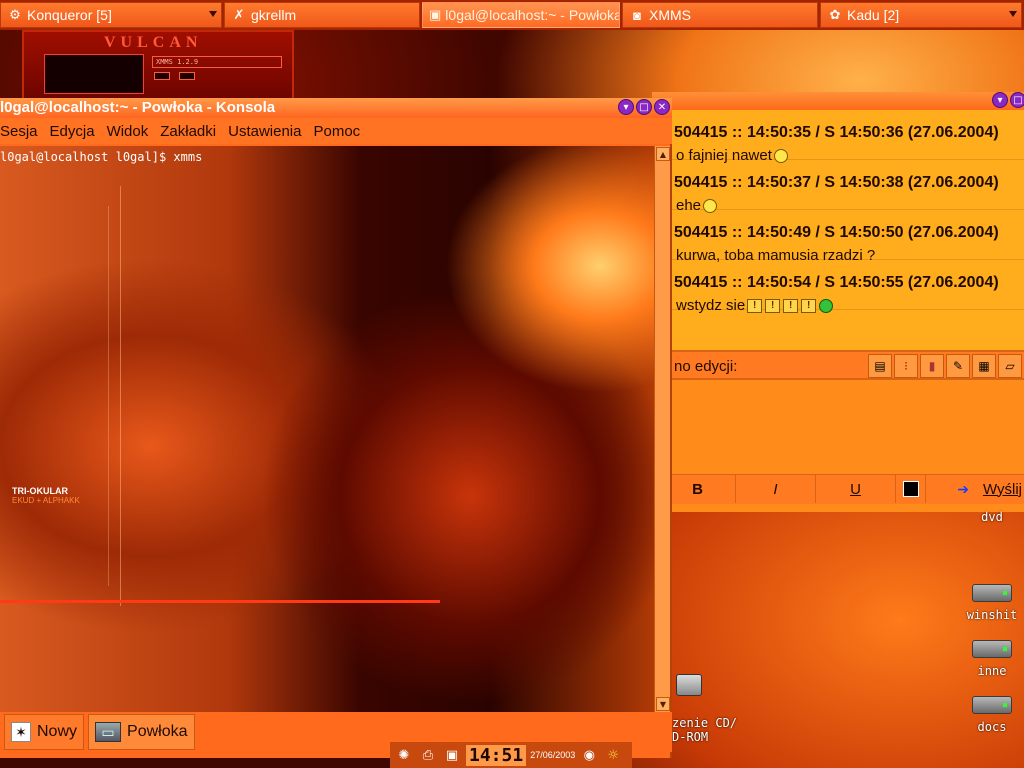 The width and height of the screenshot is (1024, 768). What do you see at coordinates (880, 366) in the screenshot?
I see `history-icon: ▤` at bounding box center [880, 366].